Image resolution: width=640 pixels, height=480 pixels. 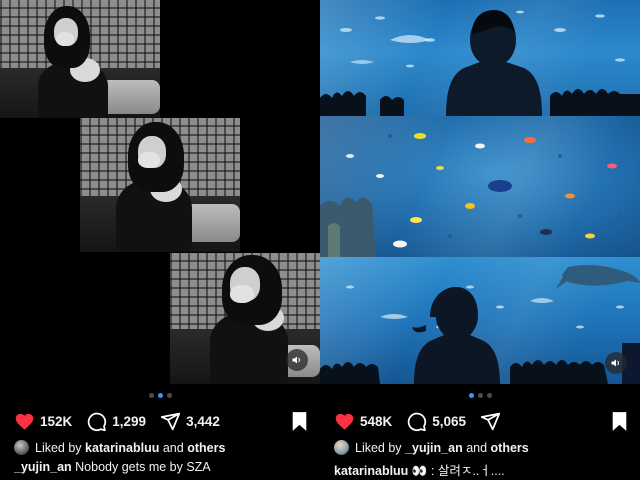 I want to click on comment-count: 5,065, so click(x=449, y=421).